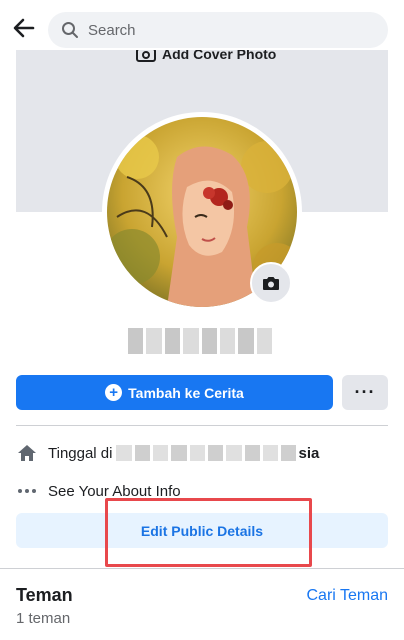  Describe the element at coordinates (44, 595) in the screenshot. I see `friends-title: Teman` at that location.